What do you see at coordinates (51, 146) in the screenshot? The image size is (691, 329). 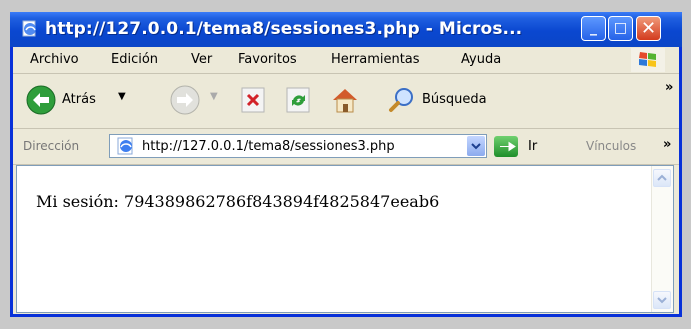 I see `address-label: Dirección` at bounding box center [51, 146].